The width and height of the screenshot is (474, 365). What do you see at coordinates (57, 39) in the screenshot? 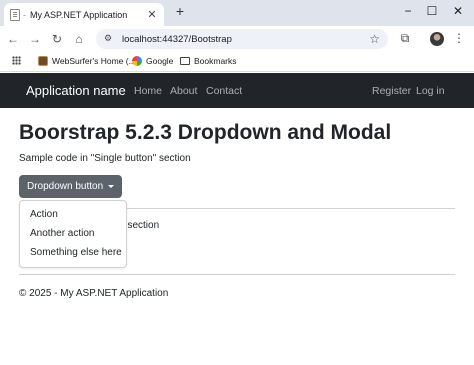
I see `reload-icon: ↻` at bounding box center [57, 39].